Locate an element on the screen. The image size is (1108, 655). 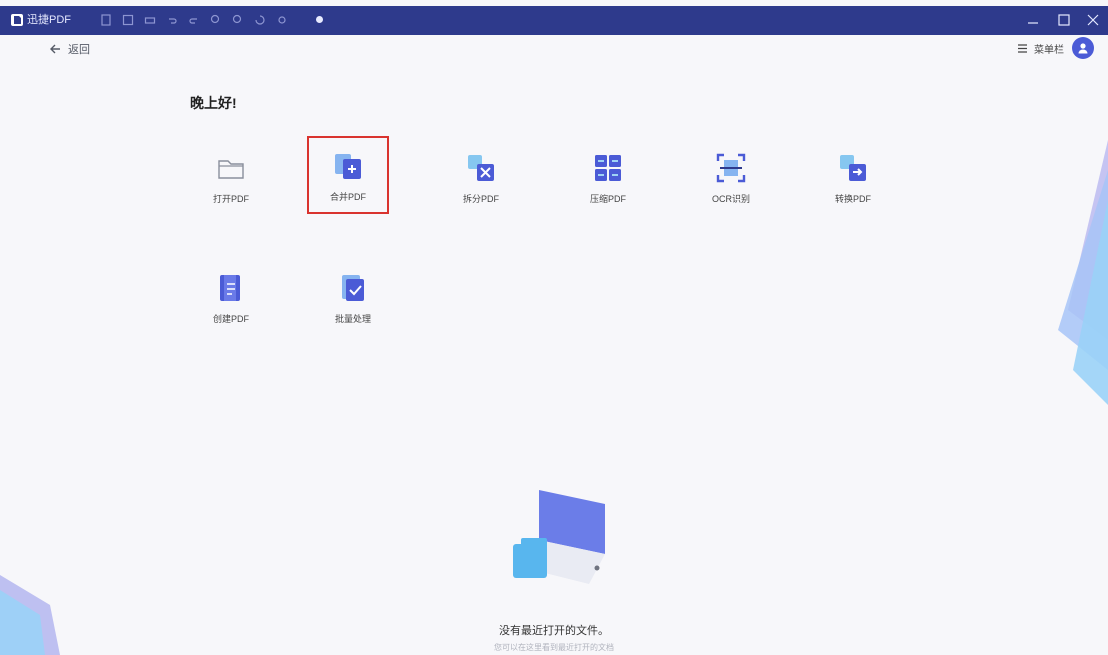
settings-icon is located at coordinates (282, 20).